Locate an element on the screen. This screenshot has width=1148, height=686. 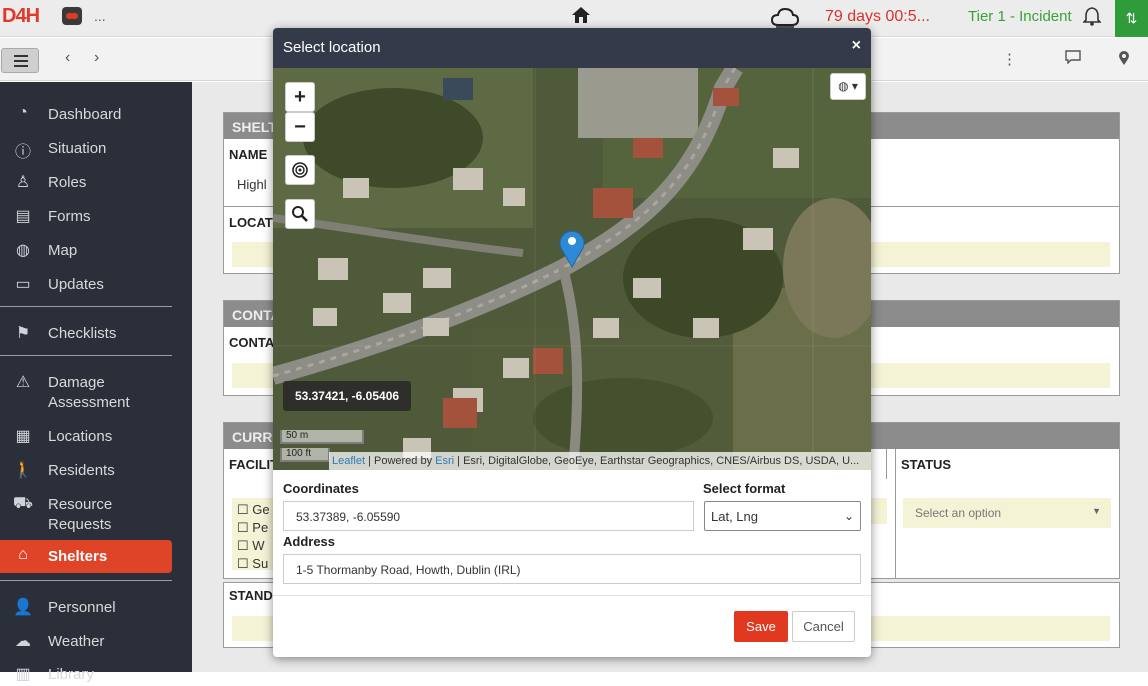
standing-label: STANDI is located at coordinates (253, 595).